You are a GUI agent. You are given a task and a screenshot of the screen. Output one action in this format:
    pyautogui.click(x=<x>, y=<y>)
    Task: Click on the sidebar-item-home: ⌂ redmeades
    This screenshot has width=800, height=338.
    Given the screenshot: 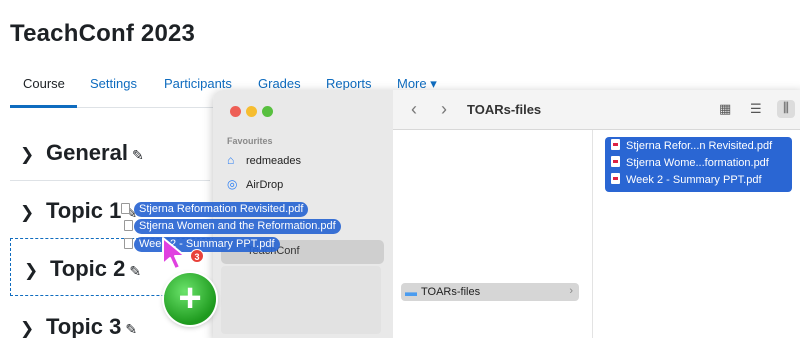 What is the action you would take?
    pyautogui.click(x=264, y=160)
    